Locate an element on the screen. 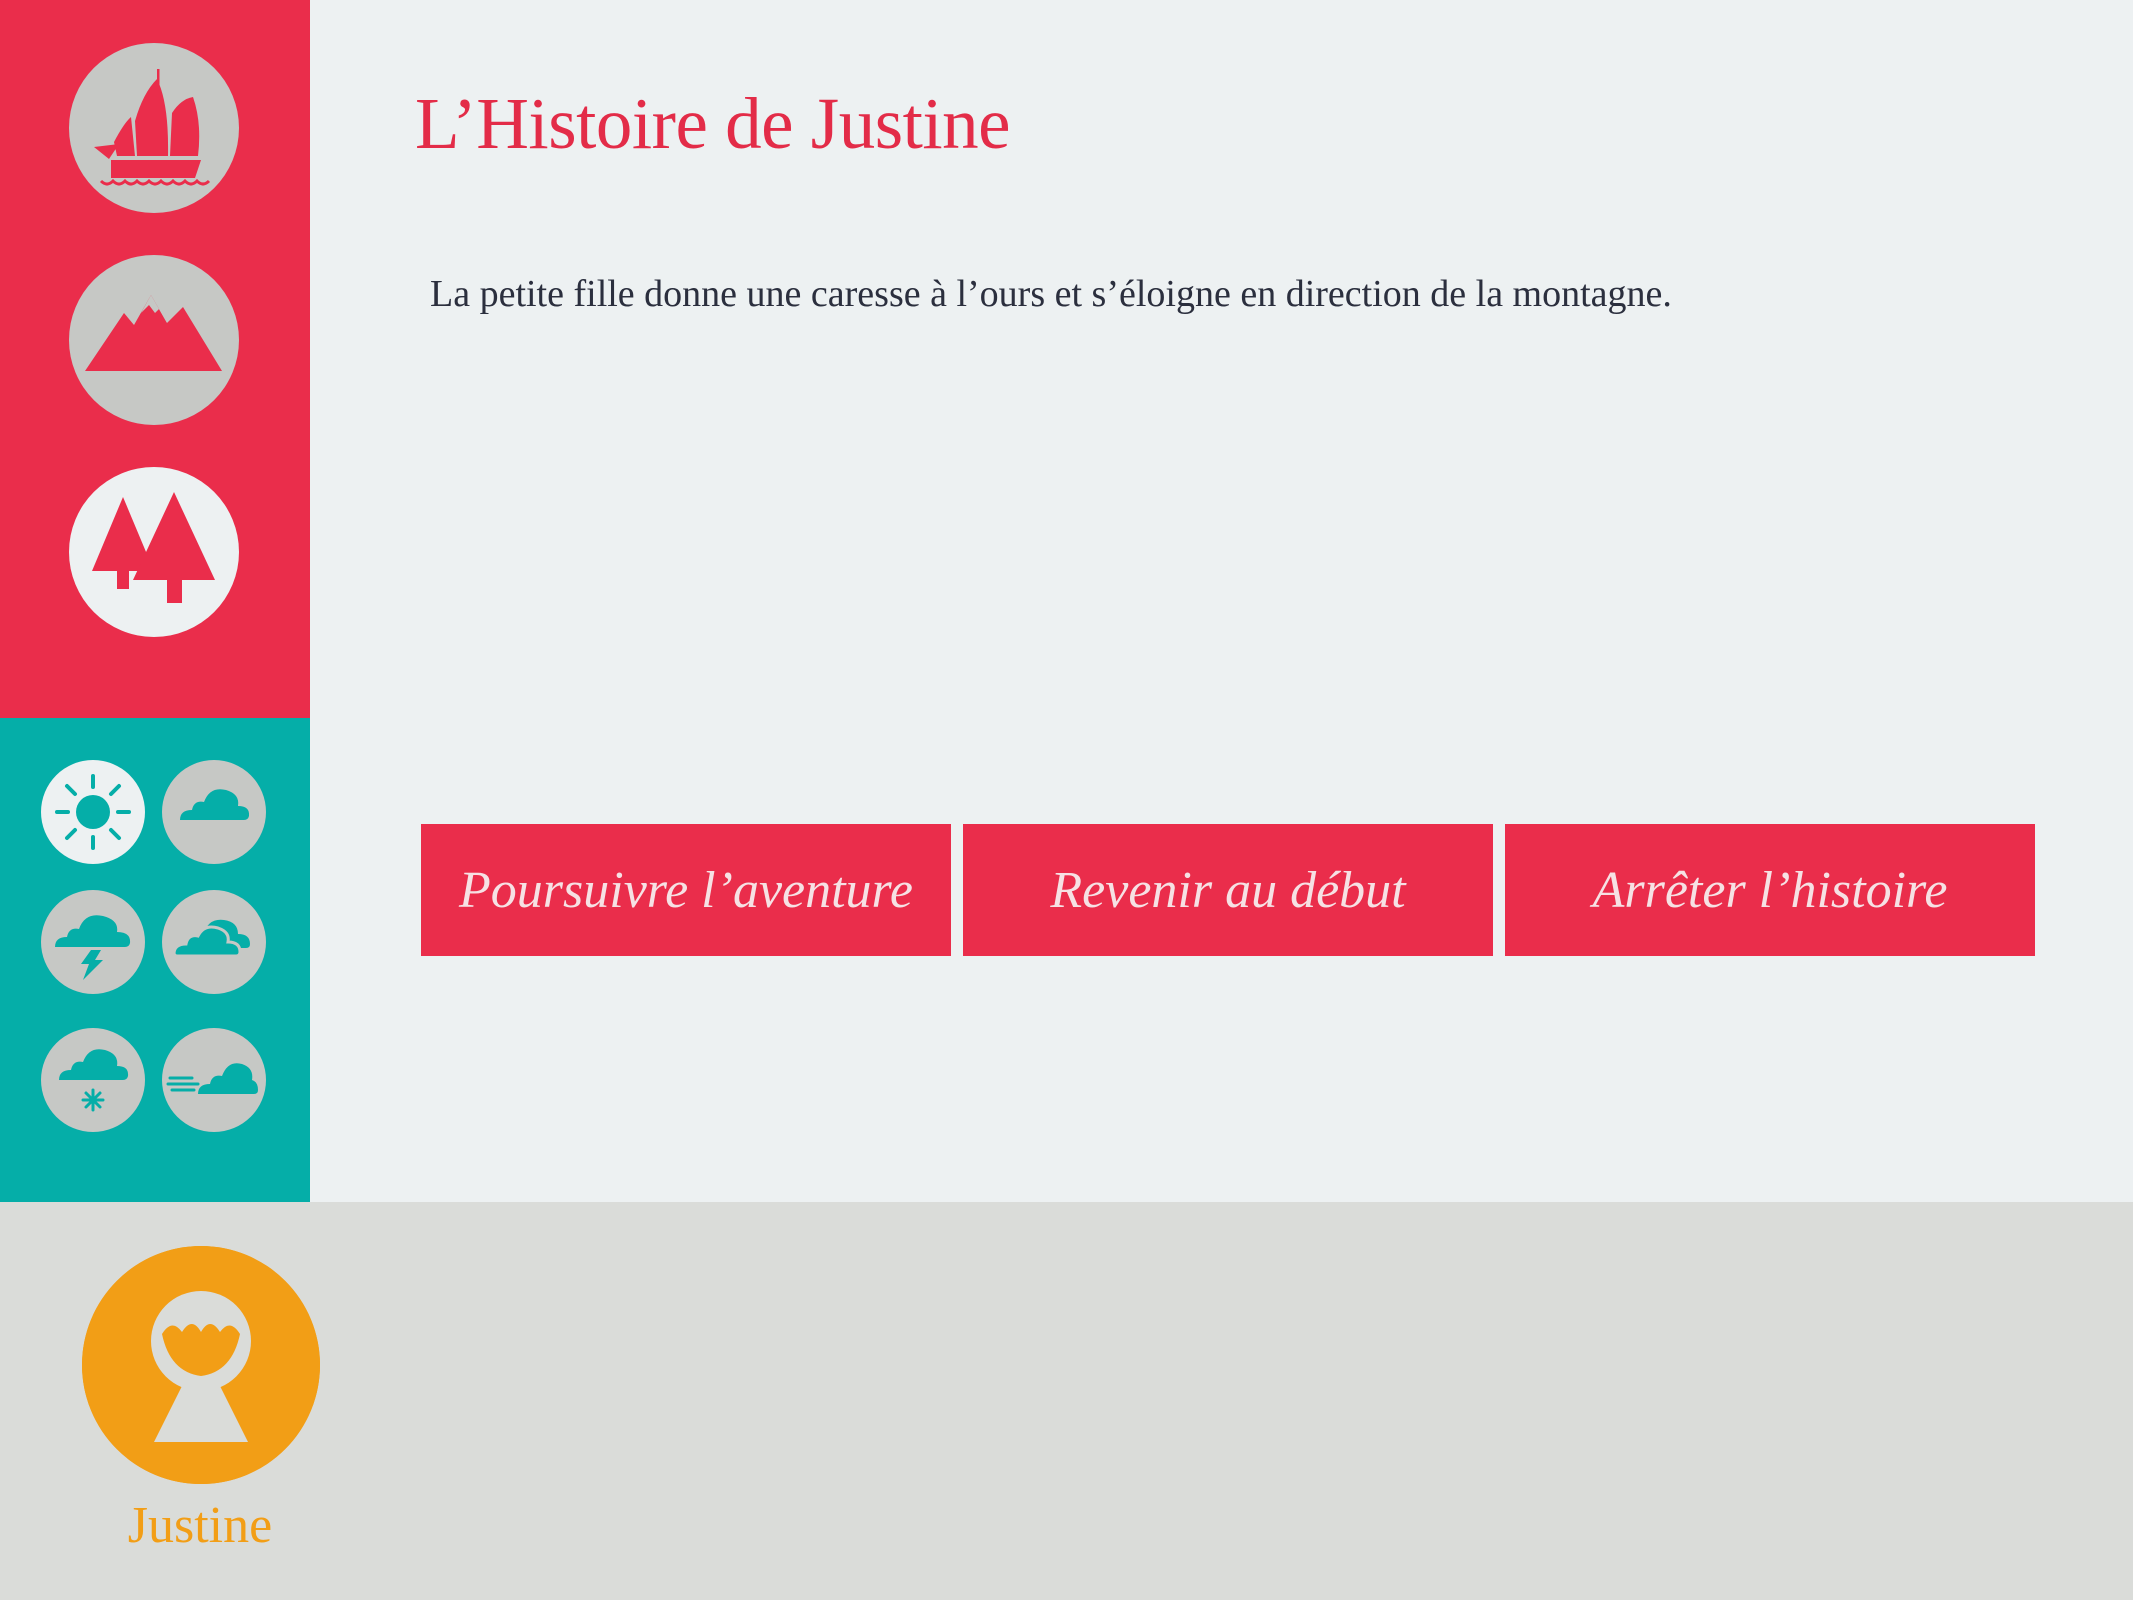  continue-adventure-button: Poursuivre l’aventure is located at coordinates (686, 890).